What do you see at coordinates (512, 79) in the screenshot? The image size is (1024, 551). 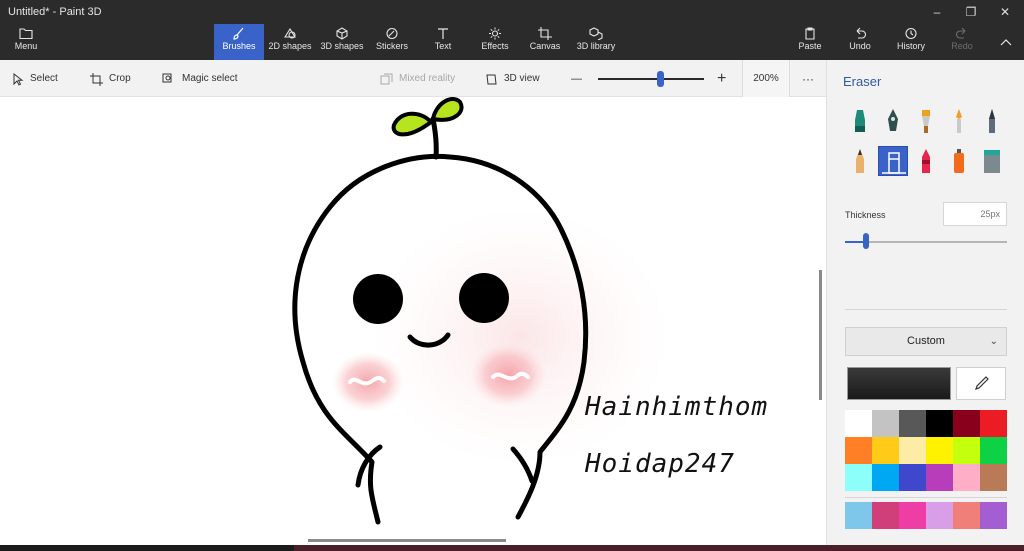 I see `3d-view-button: 3D view` at bounding box center [512, 79].